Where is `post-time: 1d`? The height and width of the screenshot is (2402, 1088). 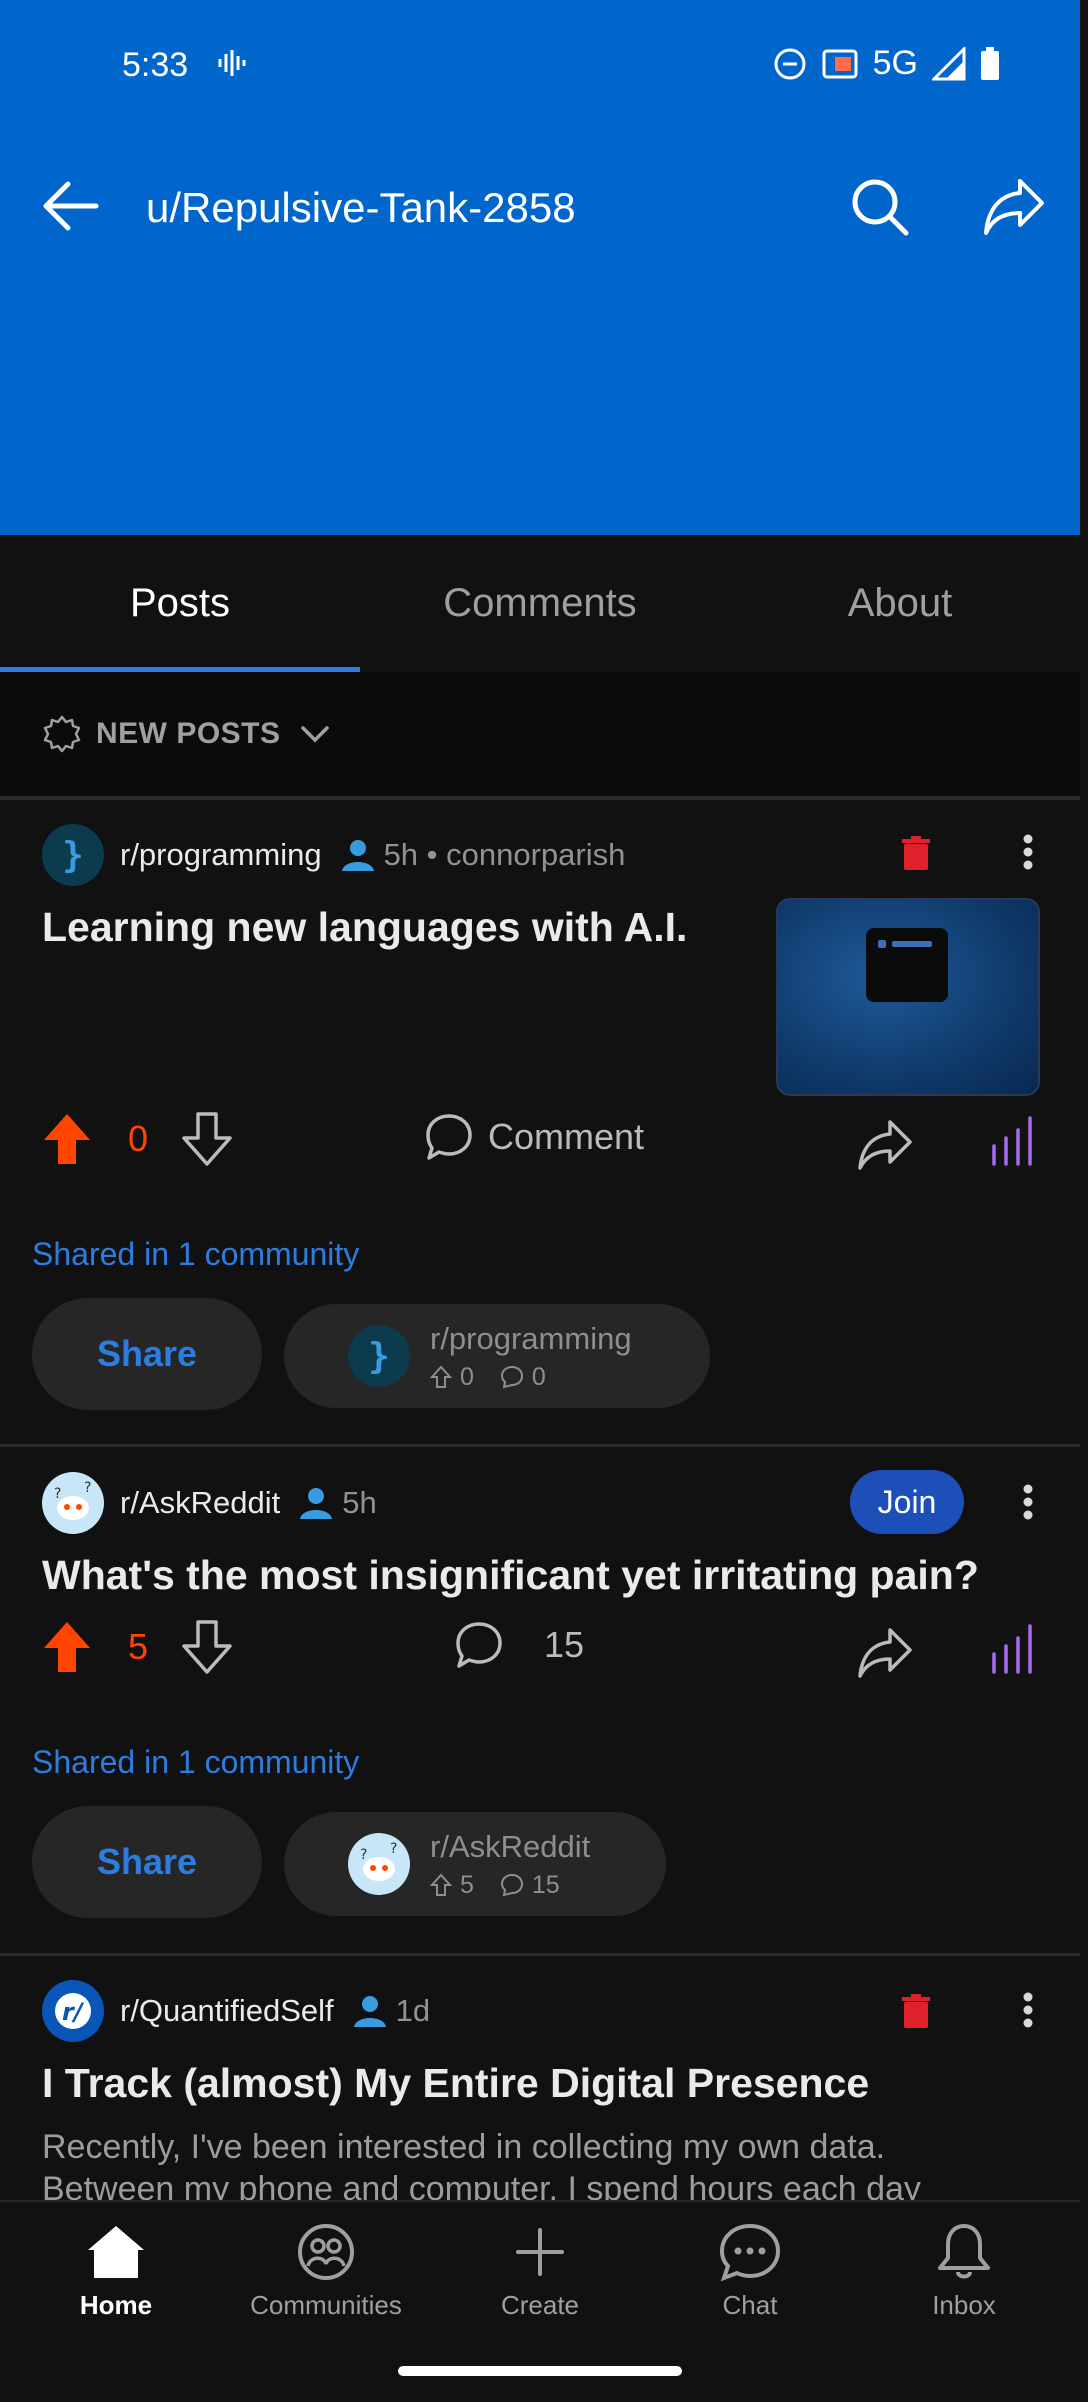
post-time: 1d is located at coordinates (413, 2010).